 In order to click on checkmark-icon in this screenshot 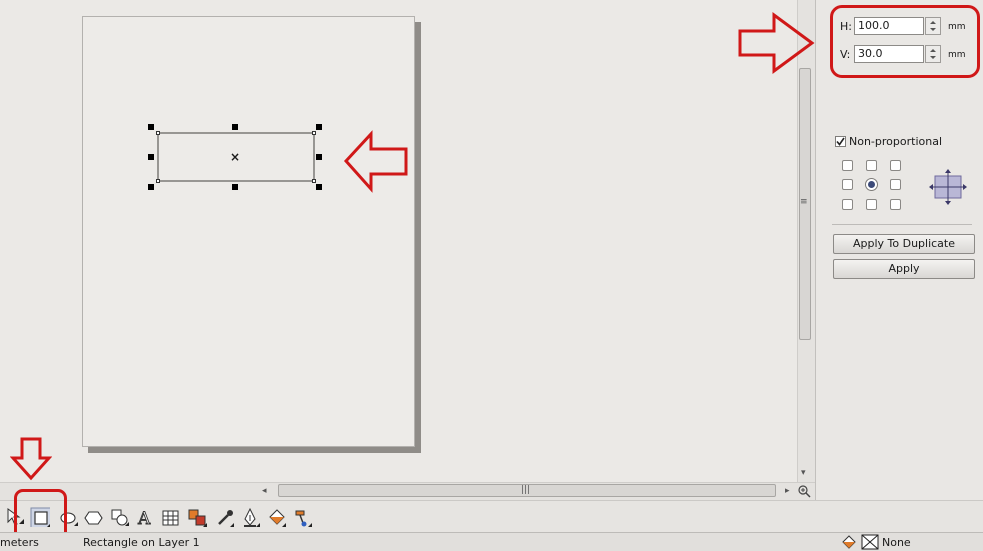, I will do `click(840, 141)`.